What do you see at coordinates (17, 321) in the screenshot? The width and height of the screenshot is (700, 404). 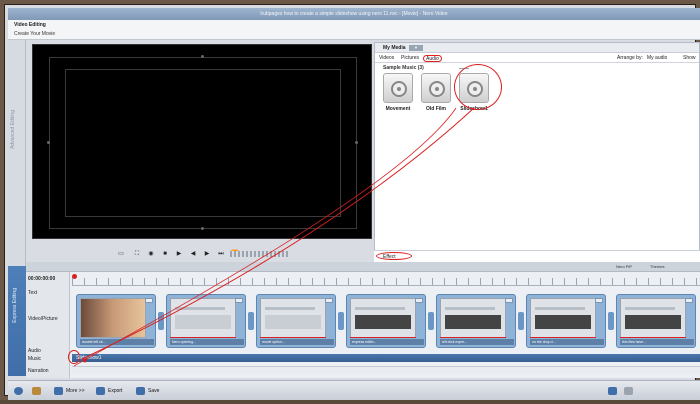 I see `express-editing-strip: Express Editing` at bounding box center [17, 321].